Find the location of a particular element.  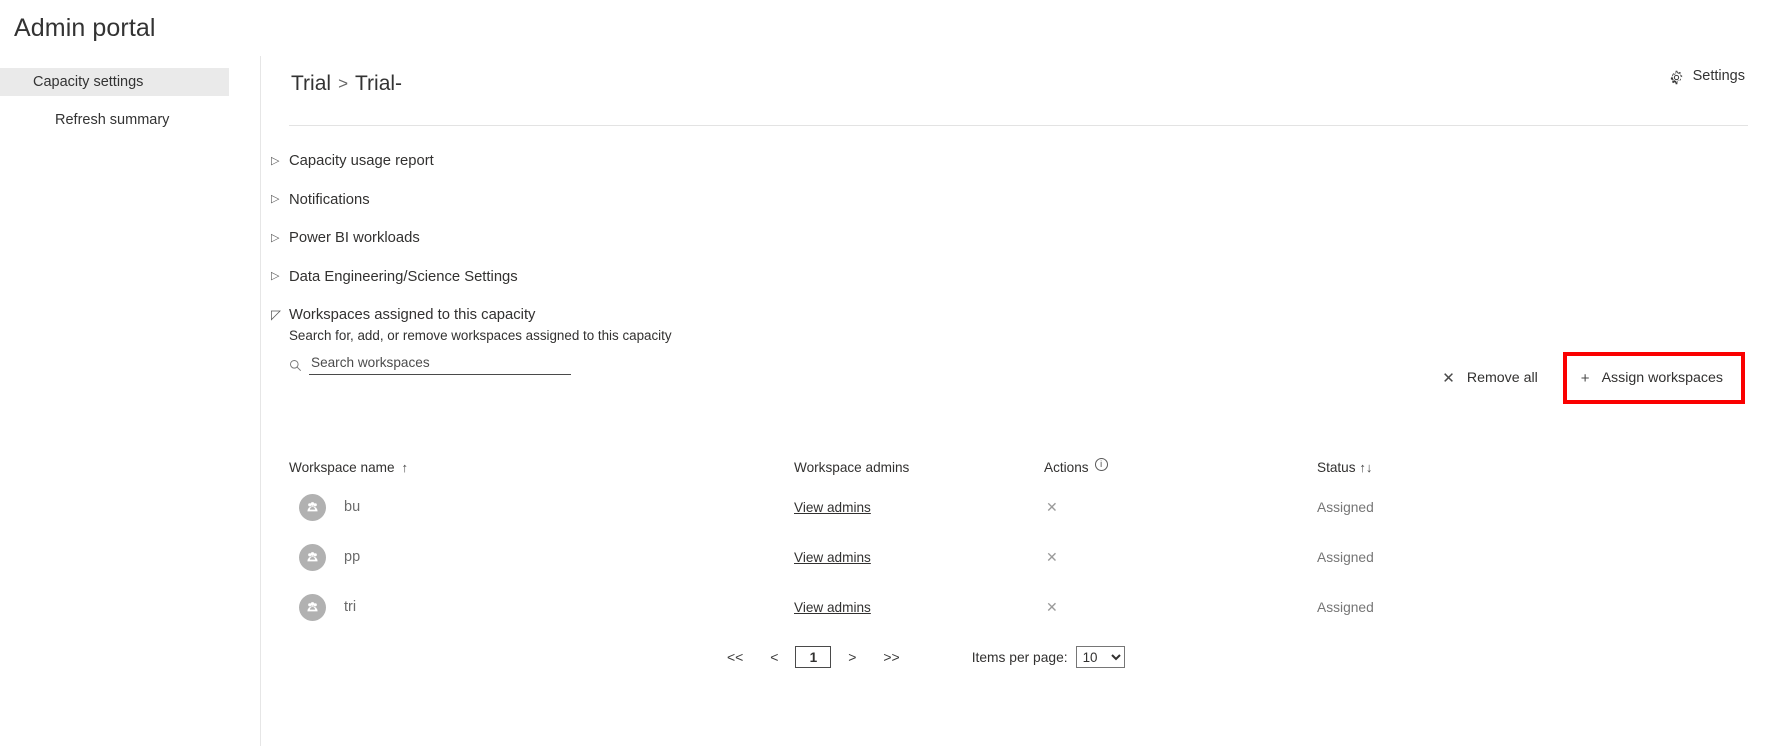

column-header-workspace-name: Workspace name ↑ is located at coordinates (541, 467).